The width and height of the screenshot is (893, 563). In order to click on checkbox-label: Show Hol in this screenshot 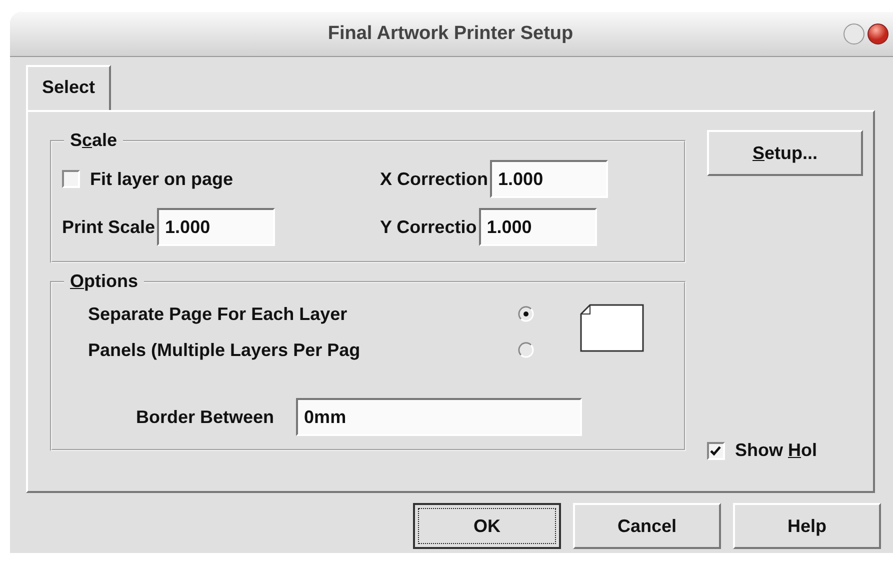, I will do `click(776, 450)`.